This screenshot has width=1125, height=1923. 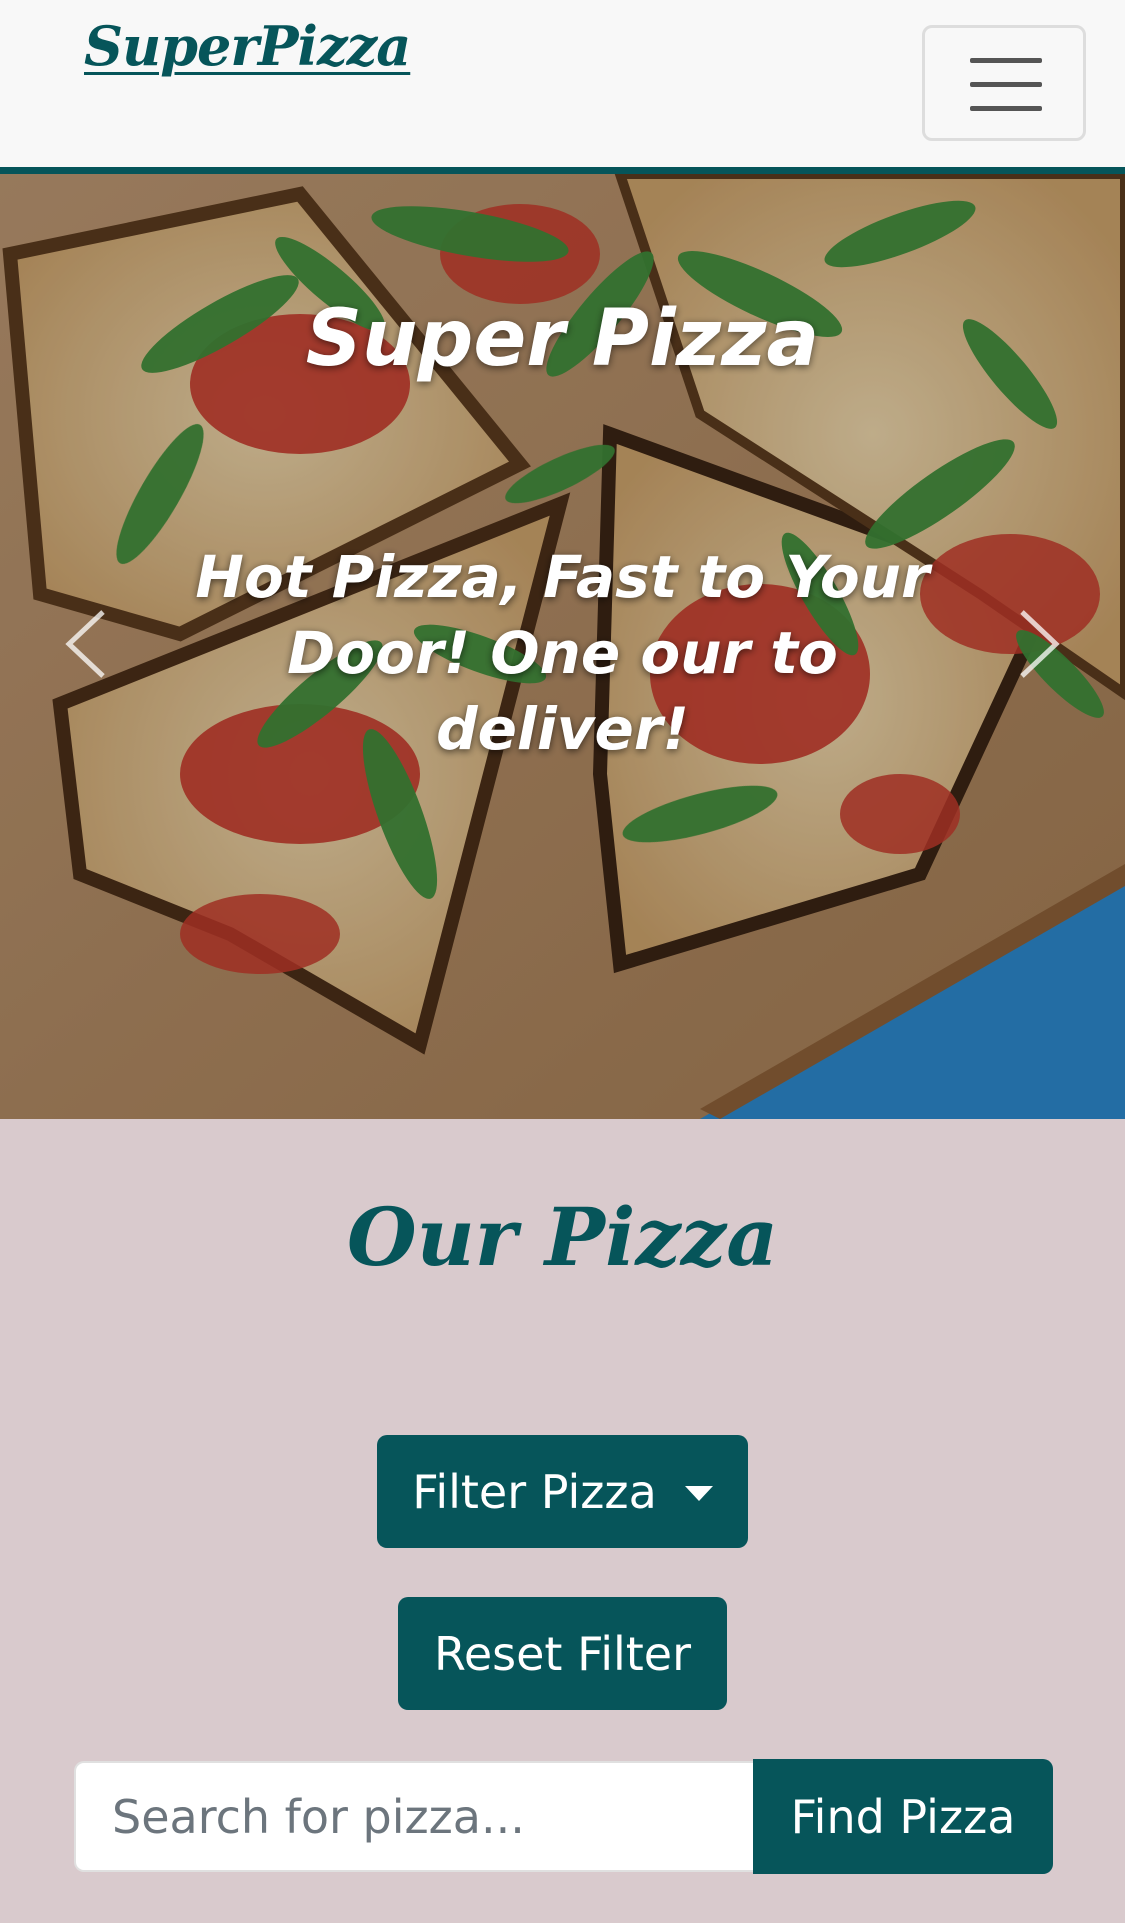 I want to click on section-title: Our Pizza, so click(x=562, y=1237).